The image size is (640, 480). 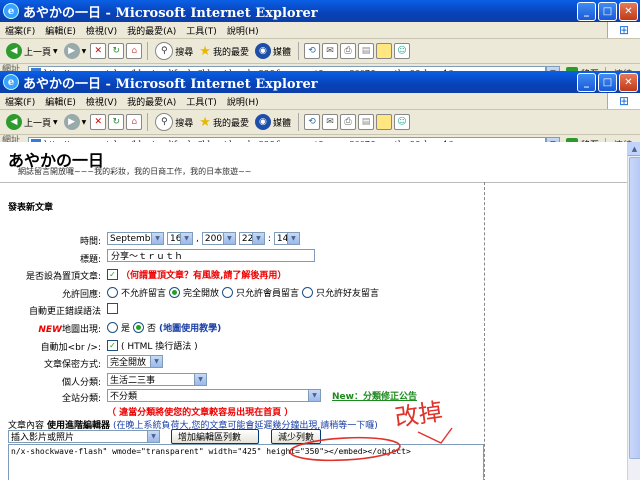 What do you see at coordinates (112, 292) in the screenshot?
I see `comments-radio-none` at bounding box center [112, 292].